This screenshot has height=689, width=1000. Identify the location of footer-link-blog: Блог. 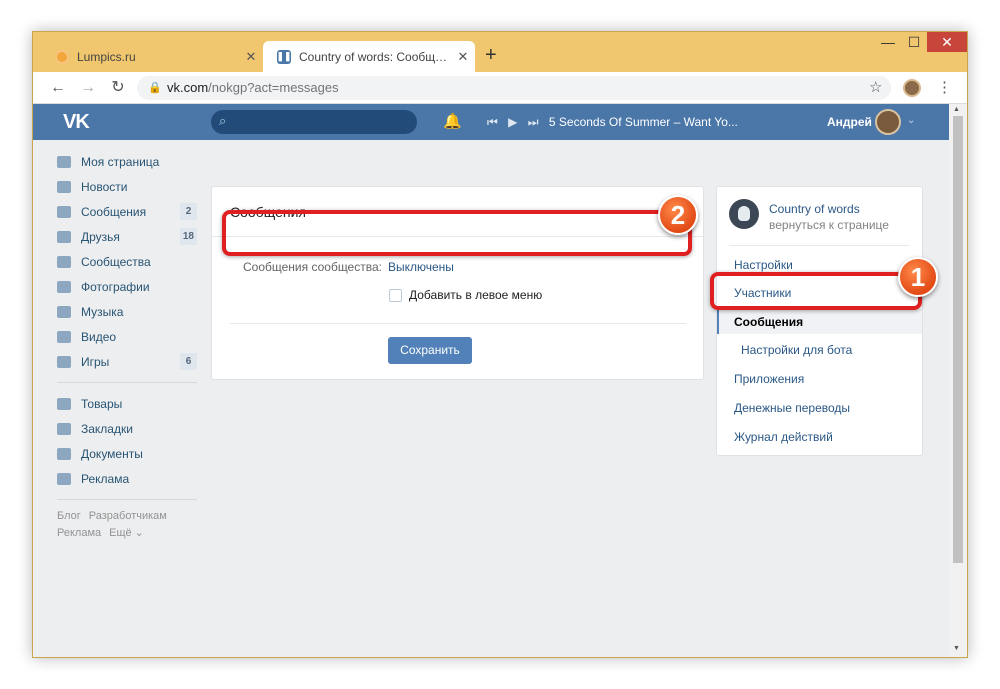
(69, 516).